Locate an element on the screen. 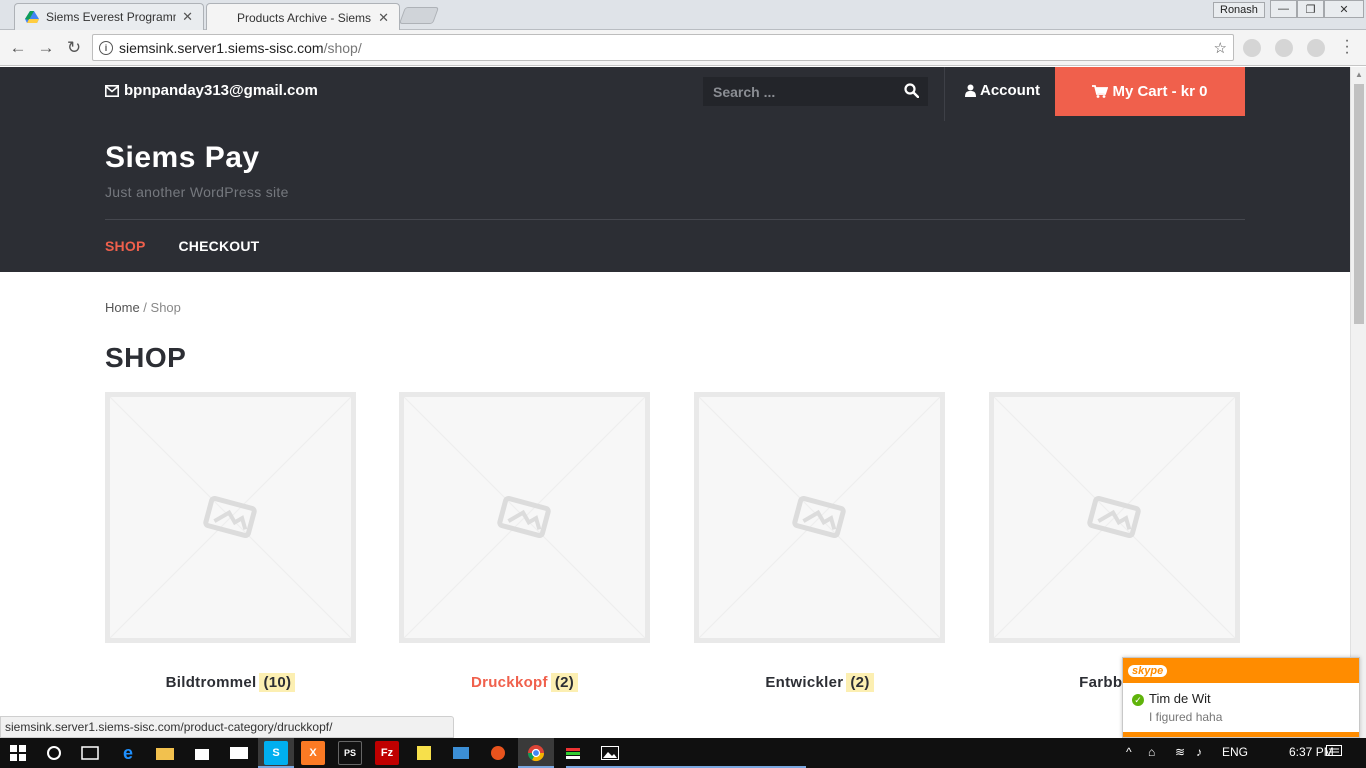  chrome-icon is located at coordinates (536, 753).